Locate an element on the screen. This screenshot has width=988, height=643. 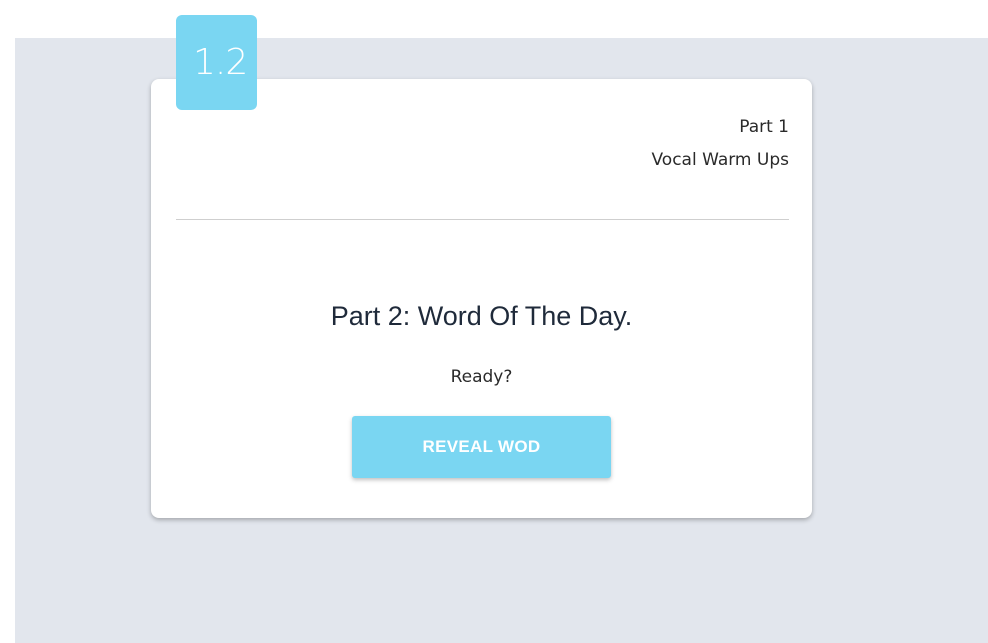
part-label: Part 1 is located at coordinates (764, 127).